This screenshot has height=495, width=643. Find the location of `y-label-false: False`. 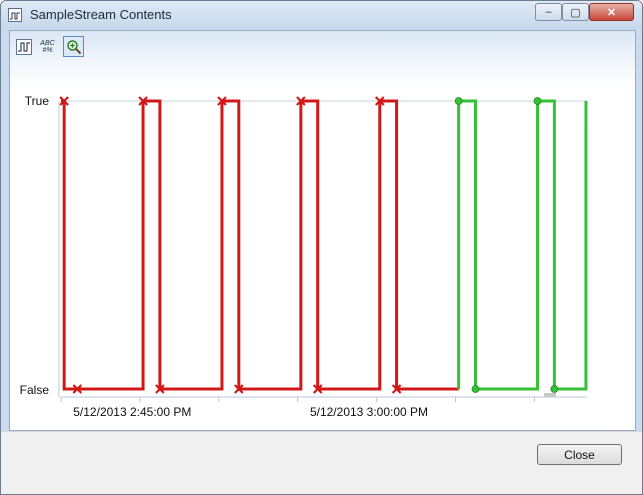

y-label-false: False is located at coordinates (35, 390).